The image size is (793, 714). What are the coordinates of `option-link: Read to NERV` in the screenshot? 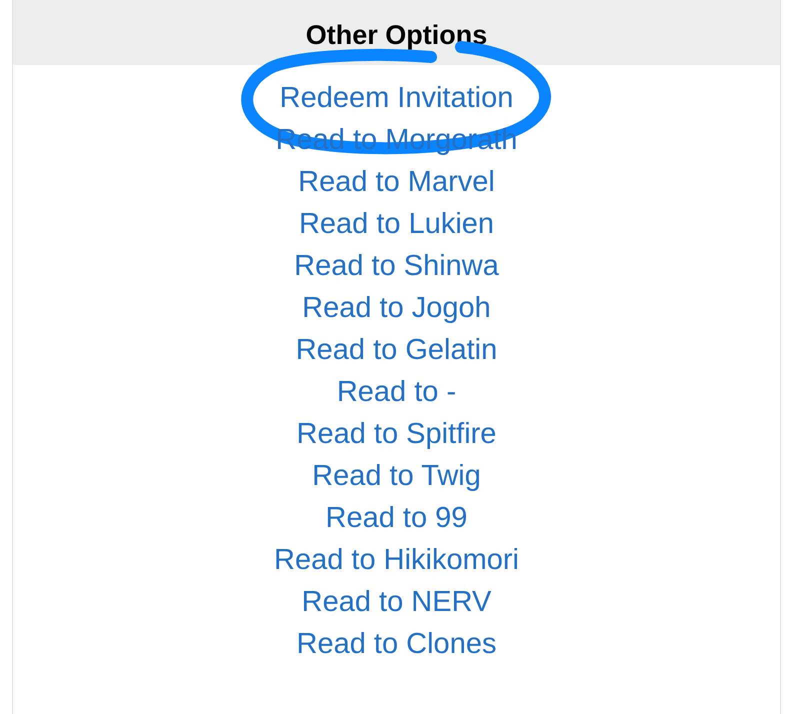 It's located at (397, 602).